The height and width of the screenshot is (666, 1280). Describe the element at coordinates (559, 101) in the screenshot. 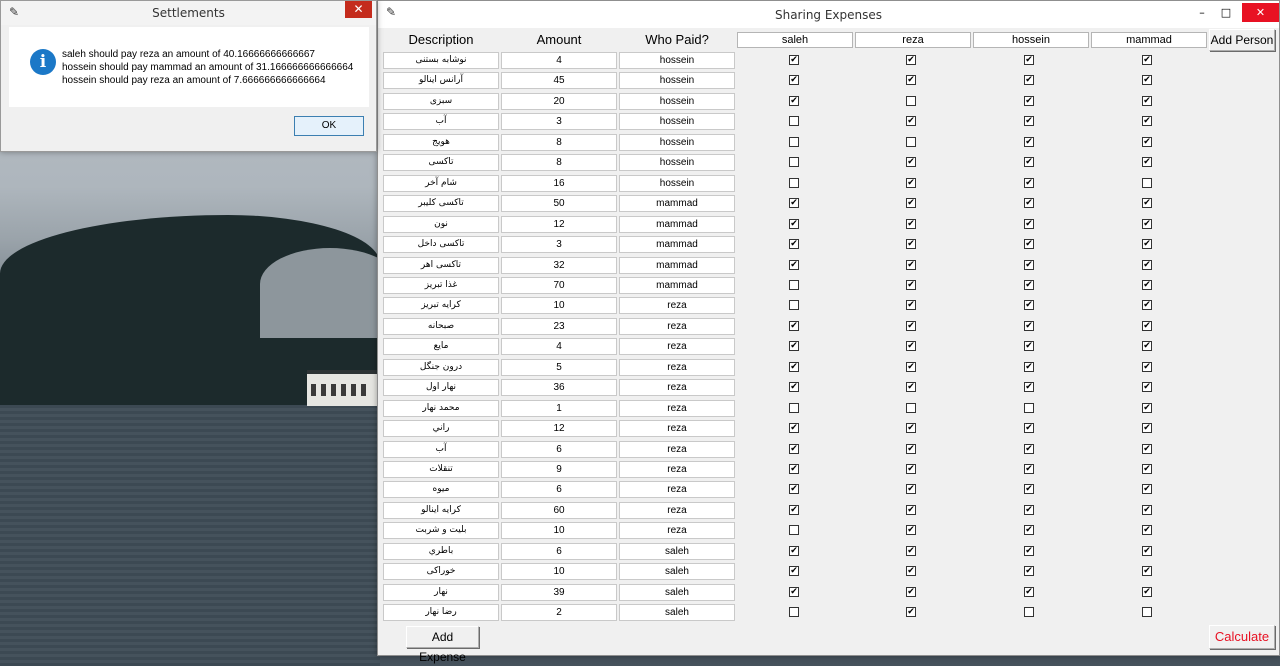

I see `amount-field: 20` at that location.